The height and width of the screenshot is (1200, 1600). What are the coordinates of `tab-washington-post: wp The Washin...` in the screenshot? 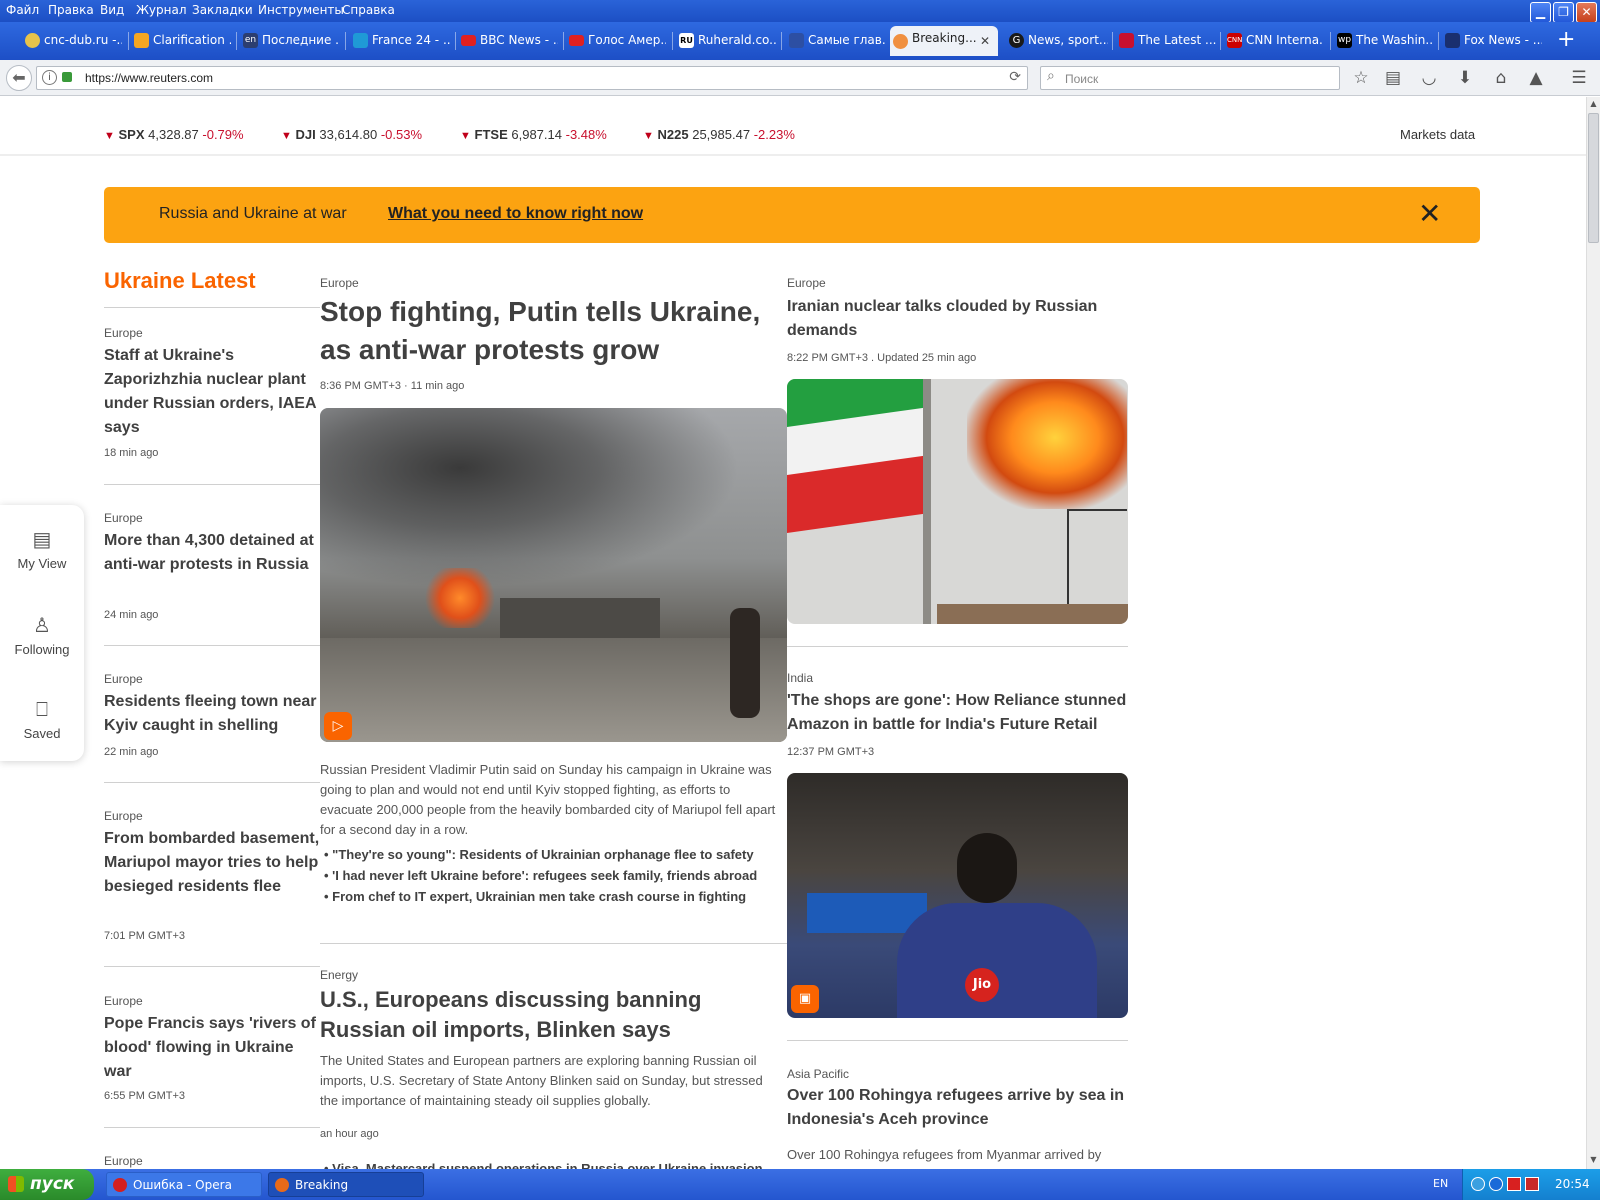 It's located at (1384, 41).